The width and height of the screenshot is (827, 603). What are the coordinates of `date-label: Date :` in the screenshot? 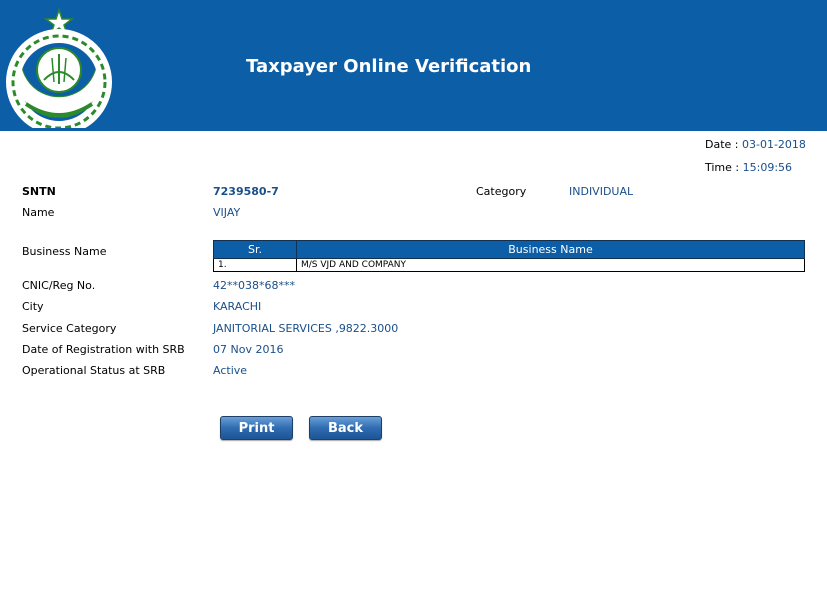 It's located at (722, 144).